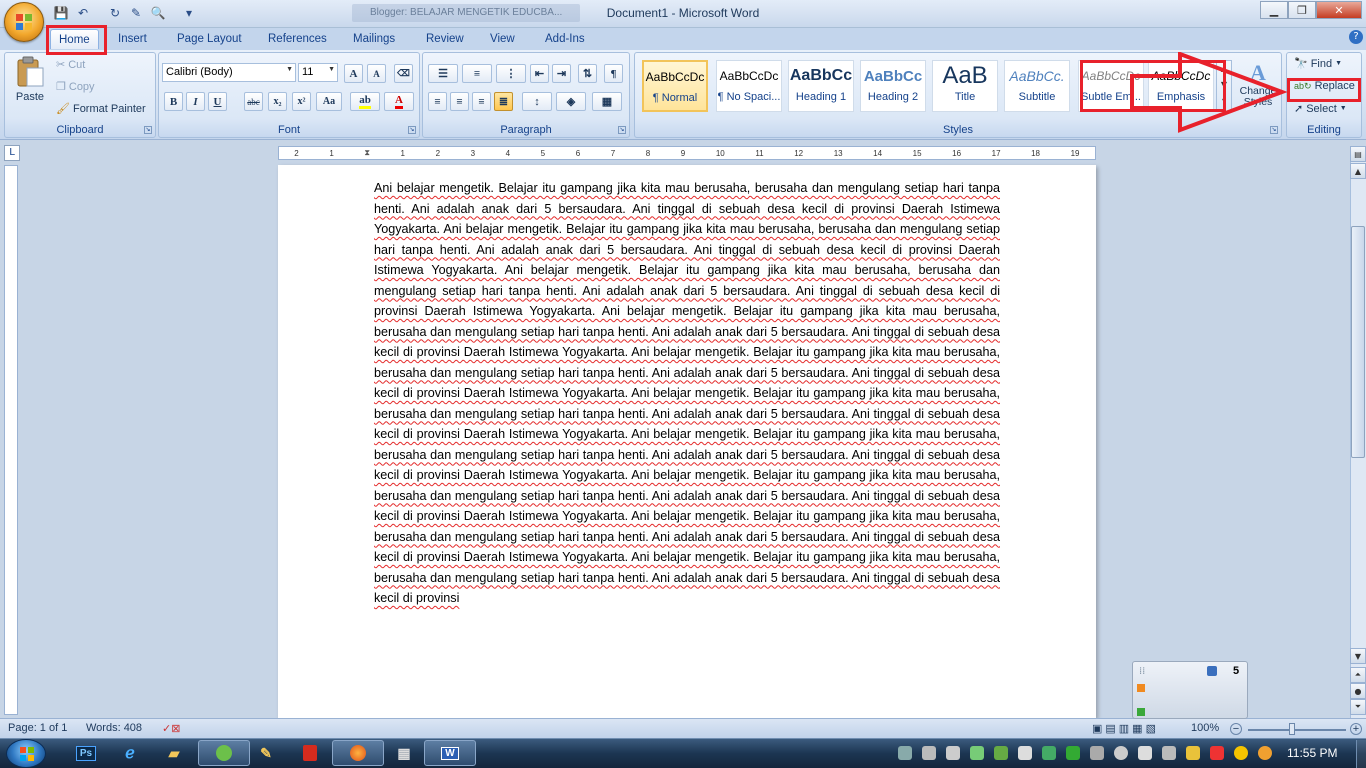 The image size is (1366, 768). I want to click on align-right-button: ≡, so click(481, 101).